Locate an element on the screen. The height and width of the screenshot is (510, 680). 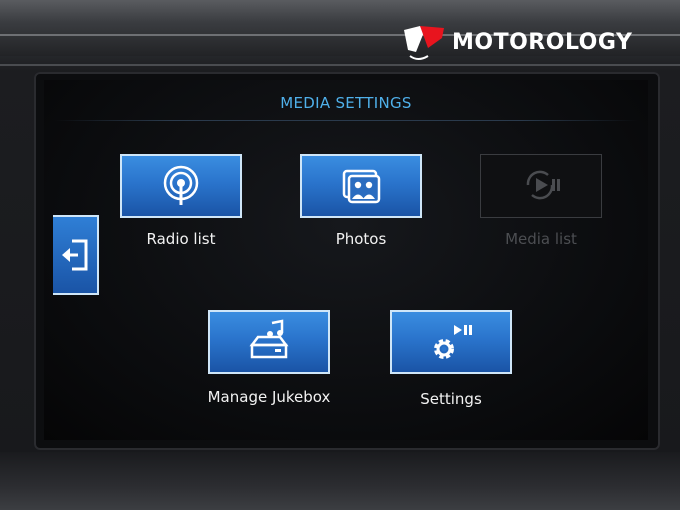
radio-list-button is located at coordinates (181, 186).